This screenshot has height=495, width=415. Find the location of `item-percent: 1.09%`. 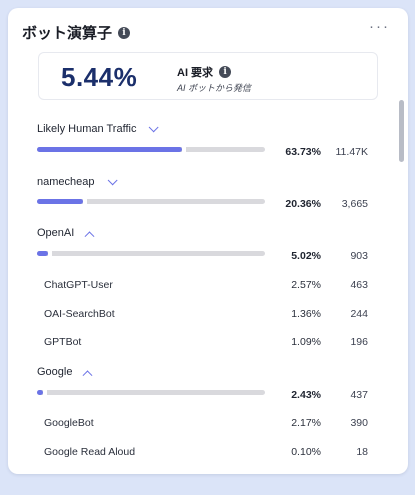

item-percent: 1.09% is located at coordinates (306, 342).